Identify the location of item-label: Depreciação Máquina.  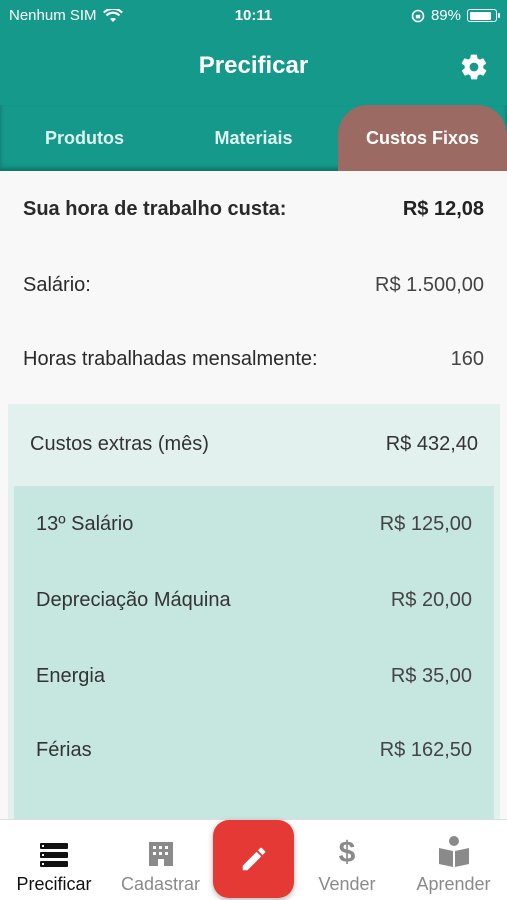
(133, 599).